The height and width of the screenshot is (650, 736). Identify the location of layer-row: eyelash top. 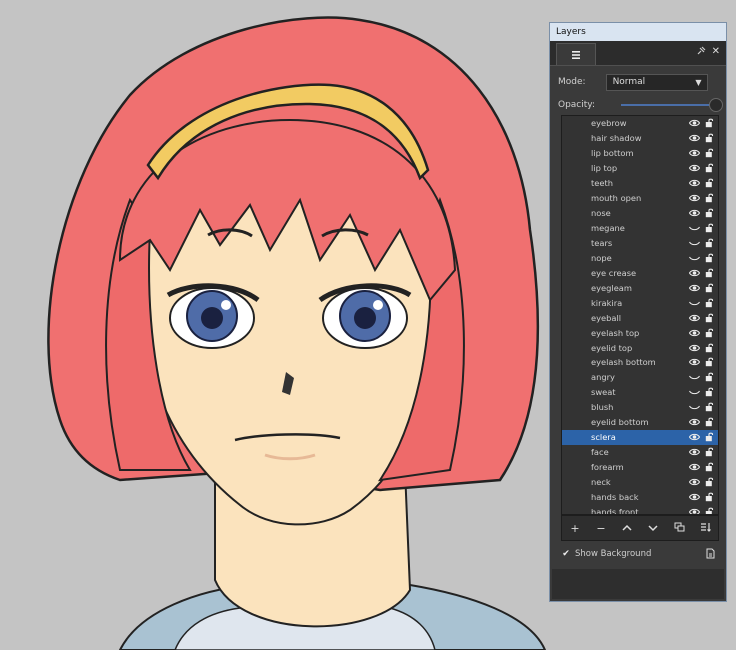
(640, 332).